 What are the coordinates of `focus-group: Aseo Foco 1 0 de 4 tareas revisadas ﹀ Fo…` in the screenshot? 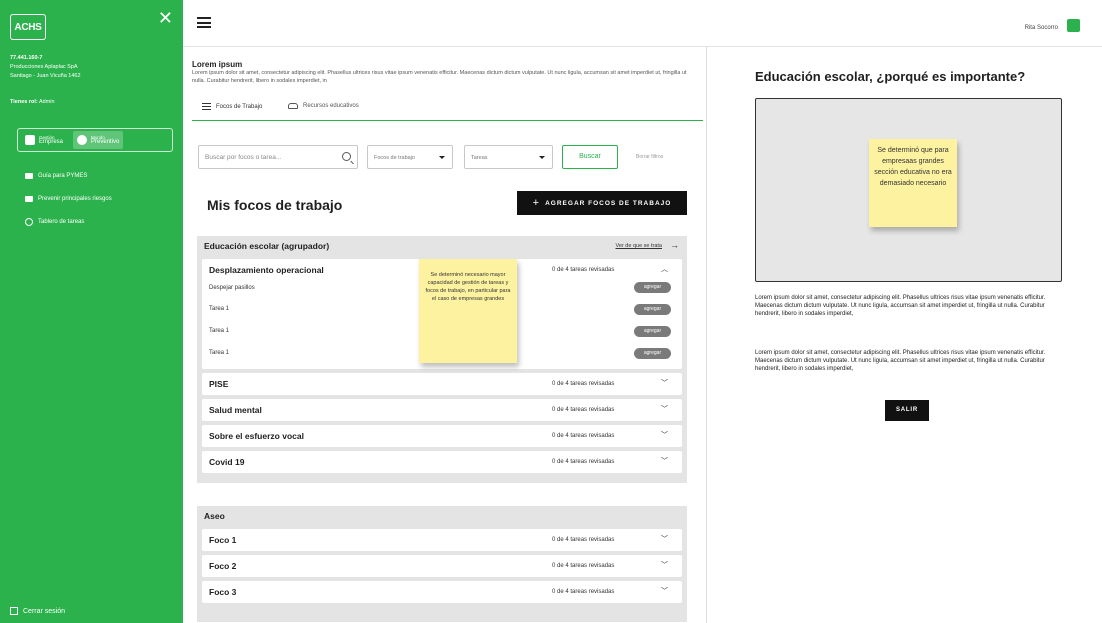 It's located at (442, 564).